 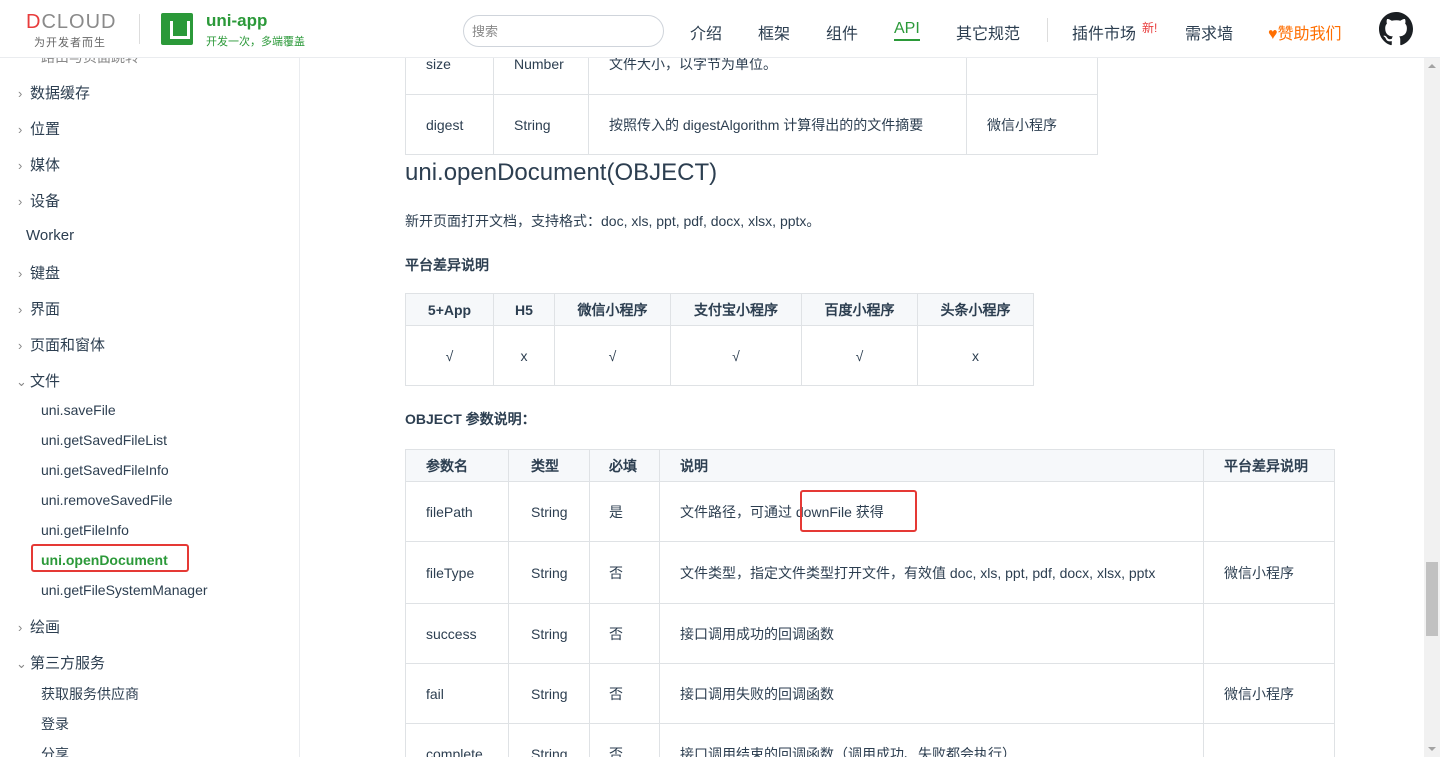 What do you see at coordinates (1432, 749) in the screenshot?
I see `scroll-down-icon` at bounding box center [1432, 749].